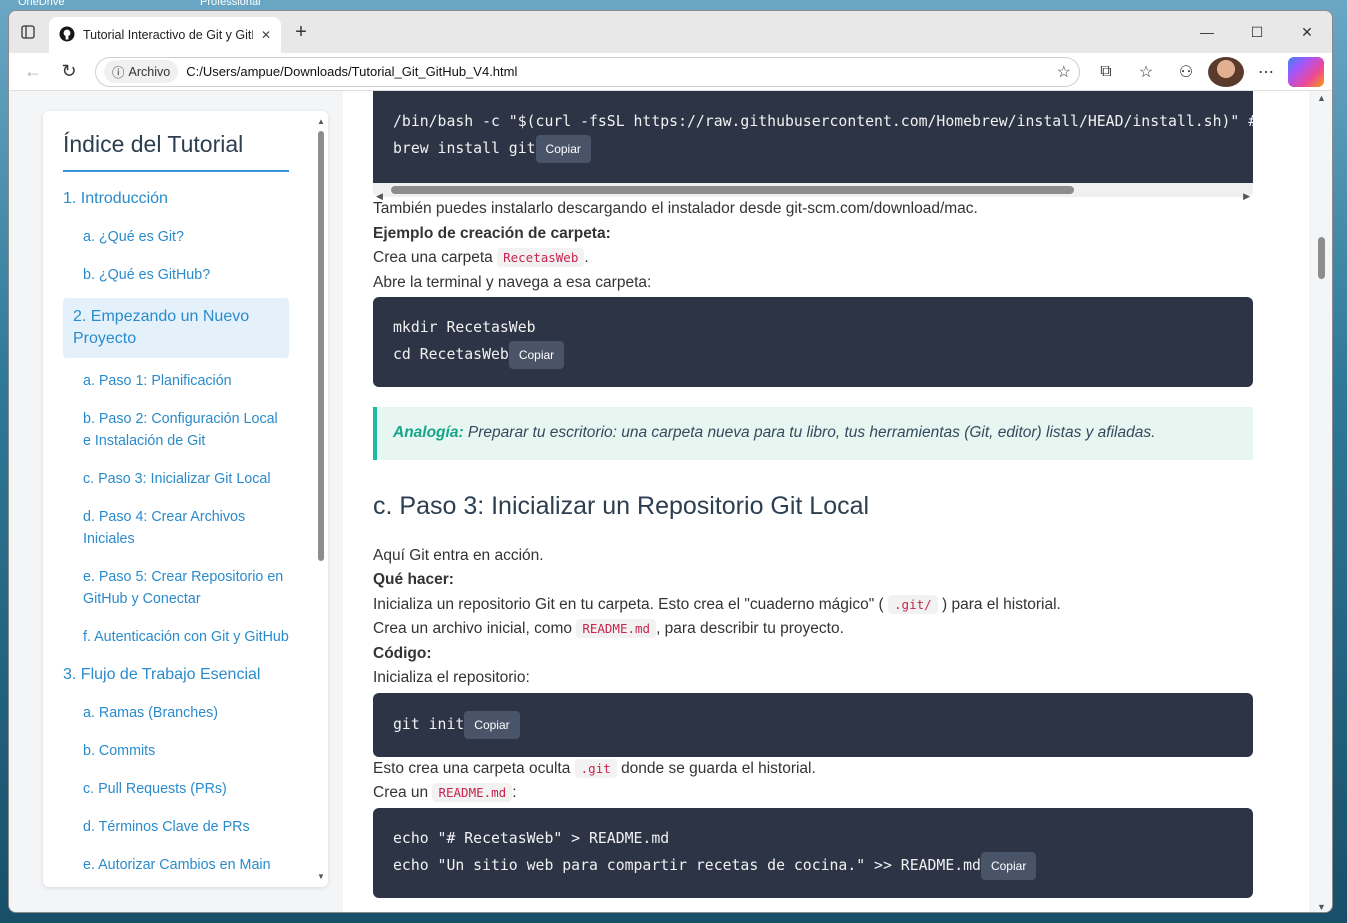  Describe the element at coordinates (1321, 258) in the screenshot. I see `page-scroll-thumb` at that location.